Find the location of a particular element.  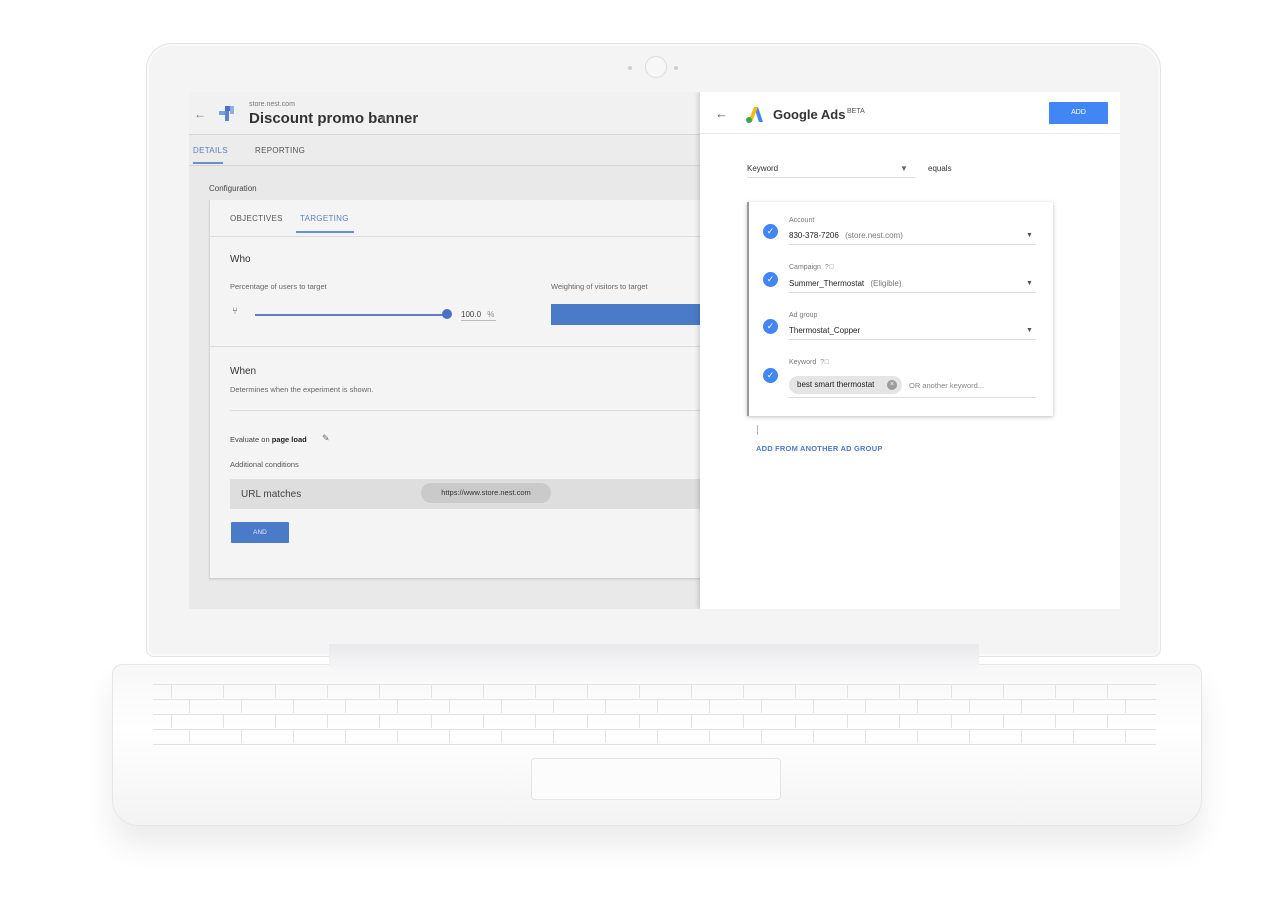

tab-objectives: OBJECTIVES is located at coordinates (256, 218).